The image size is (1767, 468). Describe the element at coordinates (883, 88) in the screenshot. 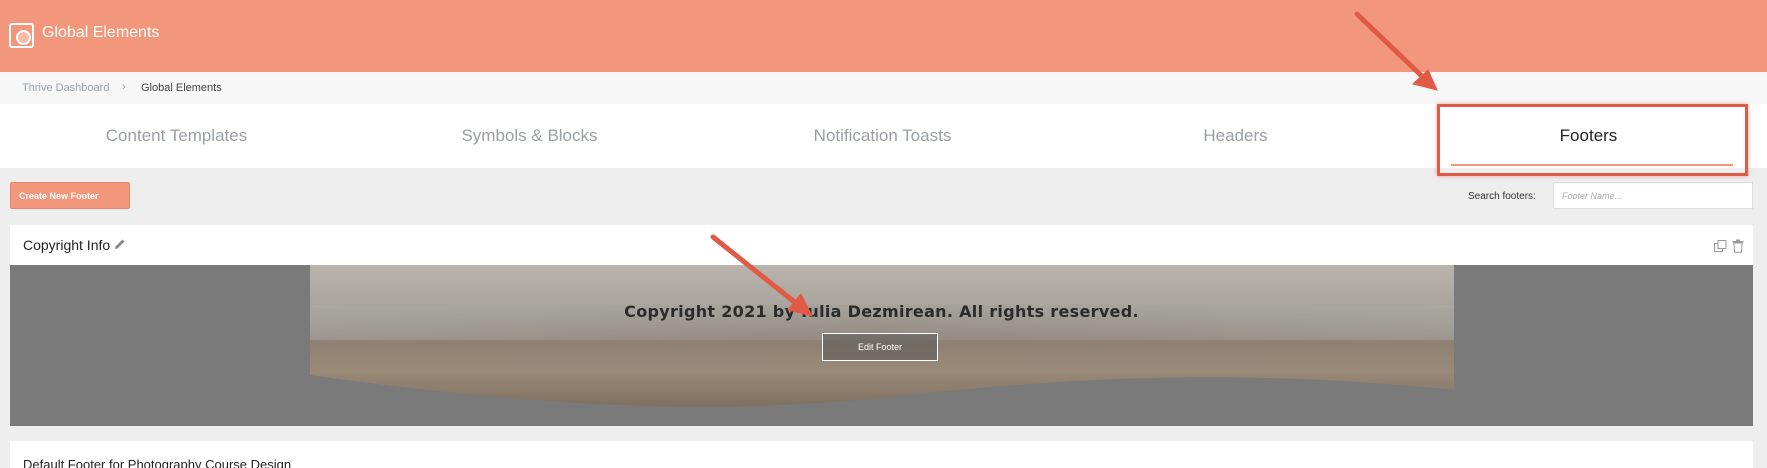

I see `breadcrumb: Thrive Dashboard › Global Elements` at that location.